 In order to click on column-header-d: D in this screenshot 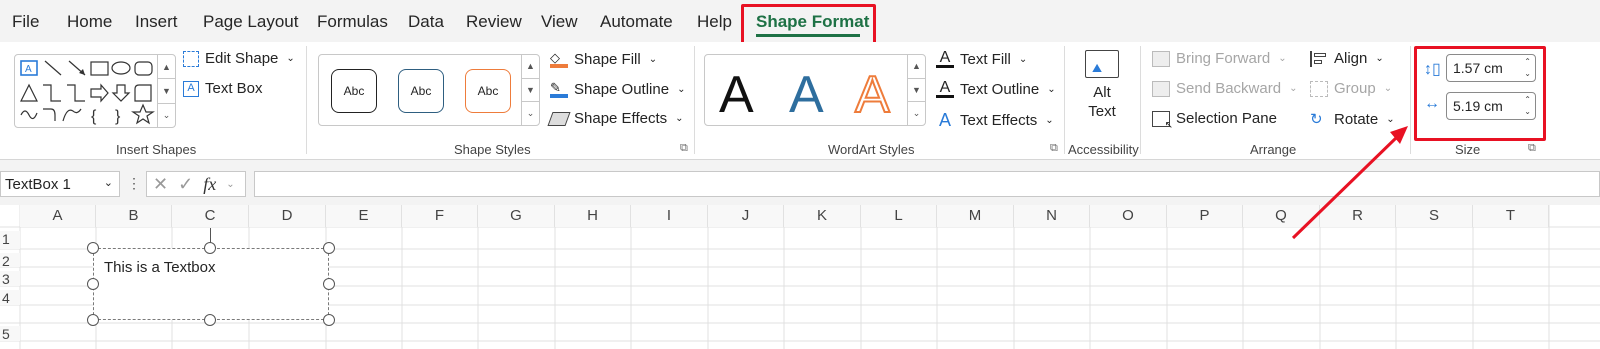, I will do `click(287, 216)`.